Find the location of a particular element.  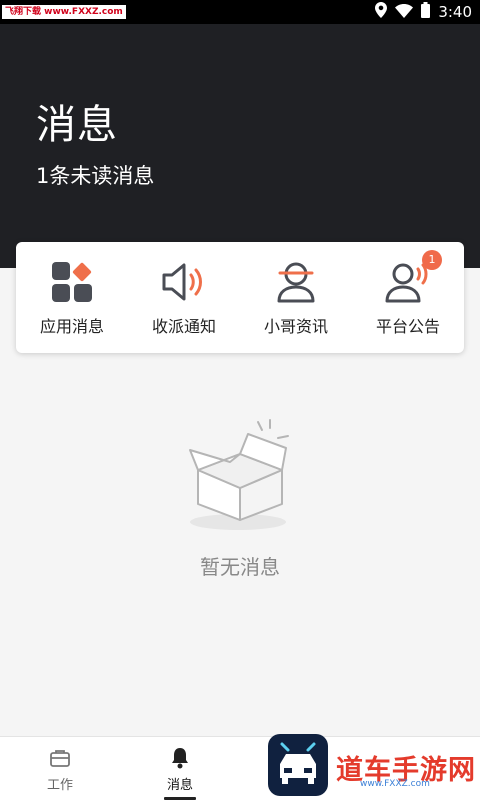

status-bar: 飞翔下载 www.FXXZ.com 3:40 is located at coordinates (240, 12).